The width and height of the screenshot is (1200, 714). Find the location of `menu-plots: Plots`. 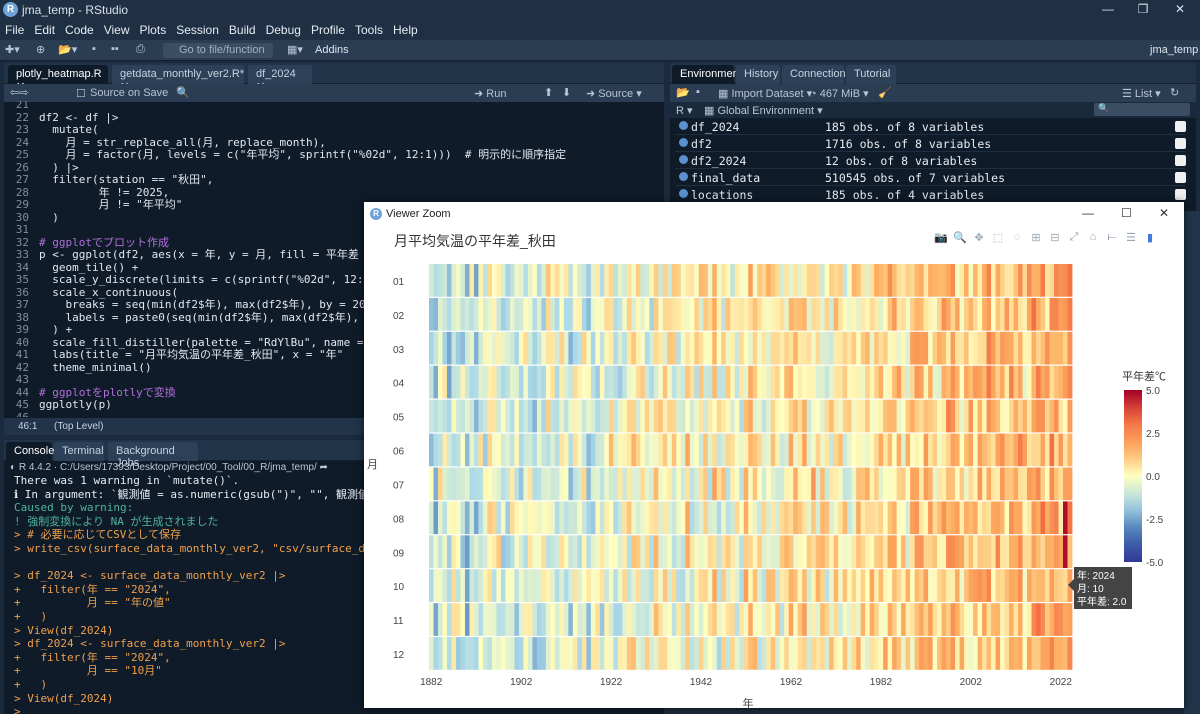

menu-plots: Plots is located at coordinates (153, 30).